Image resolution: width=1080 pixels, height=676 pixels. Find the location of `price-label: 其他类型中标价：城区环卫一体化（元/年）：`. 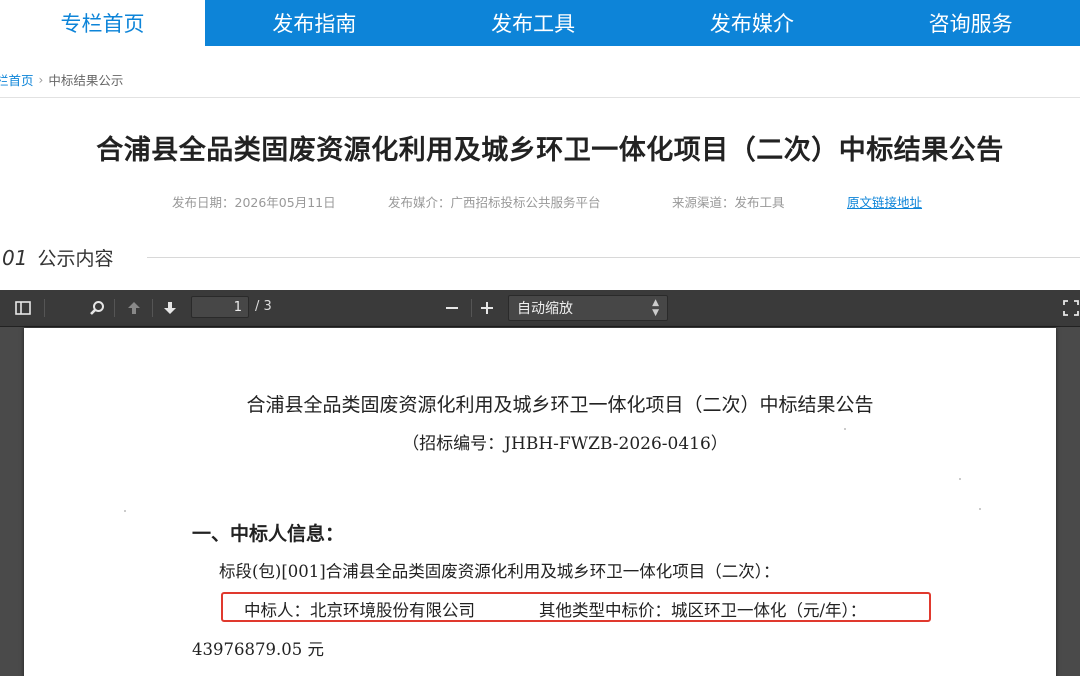

price-label: 其他类型中标价：城区环卫一体化（元/年）： is located at coordinates (703, 610).